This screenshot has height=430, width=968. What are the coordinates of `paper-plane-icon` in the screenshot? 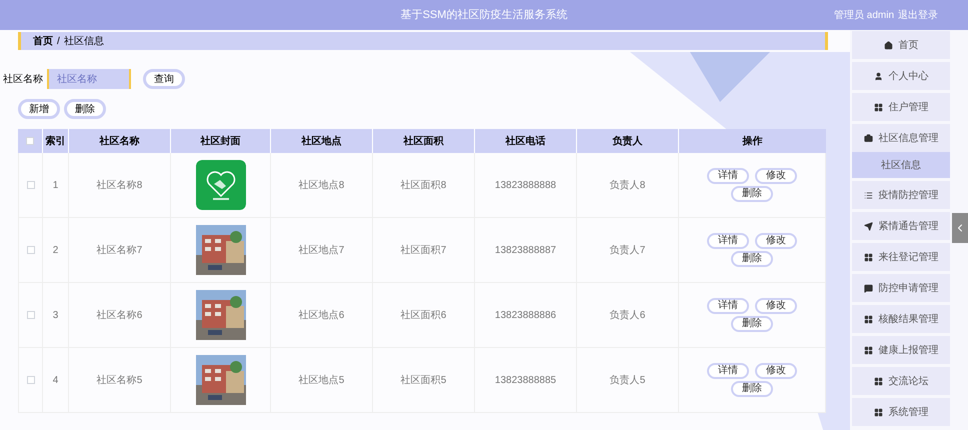 It's located at (868, 226).